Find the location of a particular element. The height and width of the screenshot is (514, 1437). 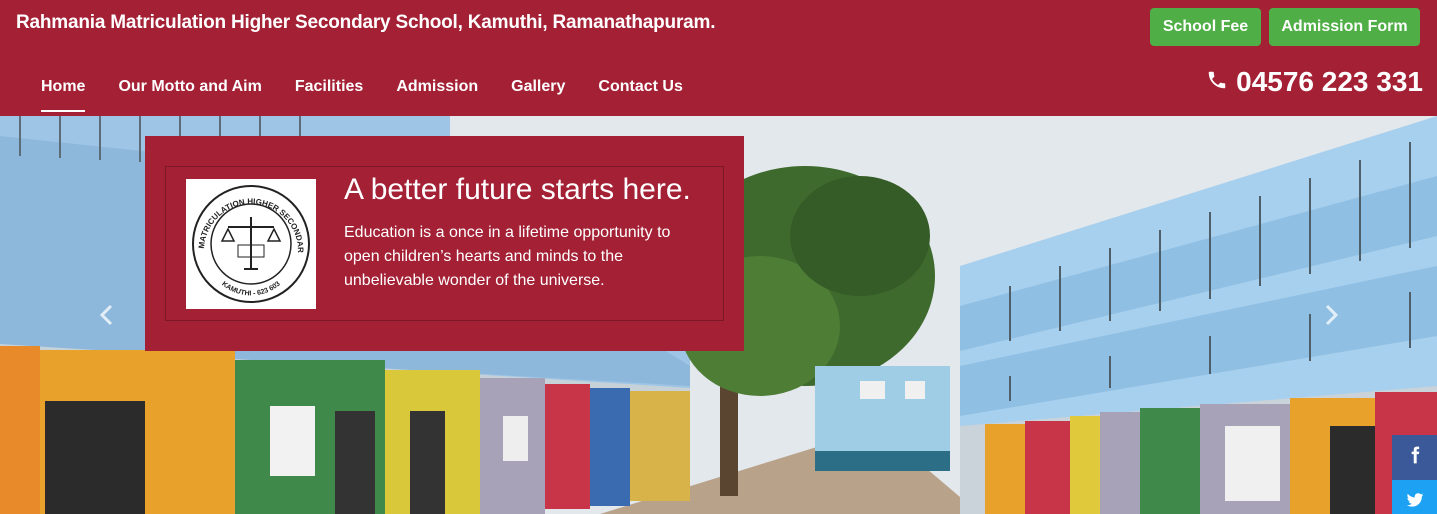

phone-text: 04576 223 331 is located at coordinates (1329, 81).